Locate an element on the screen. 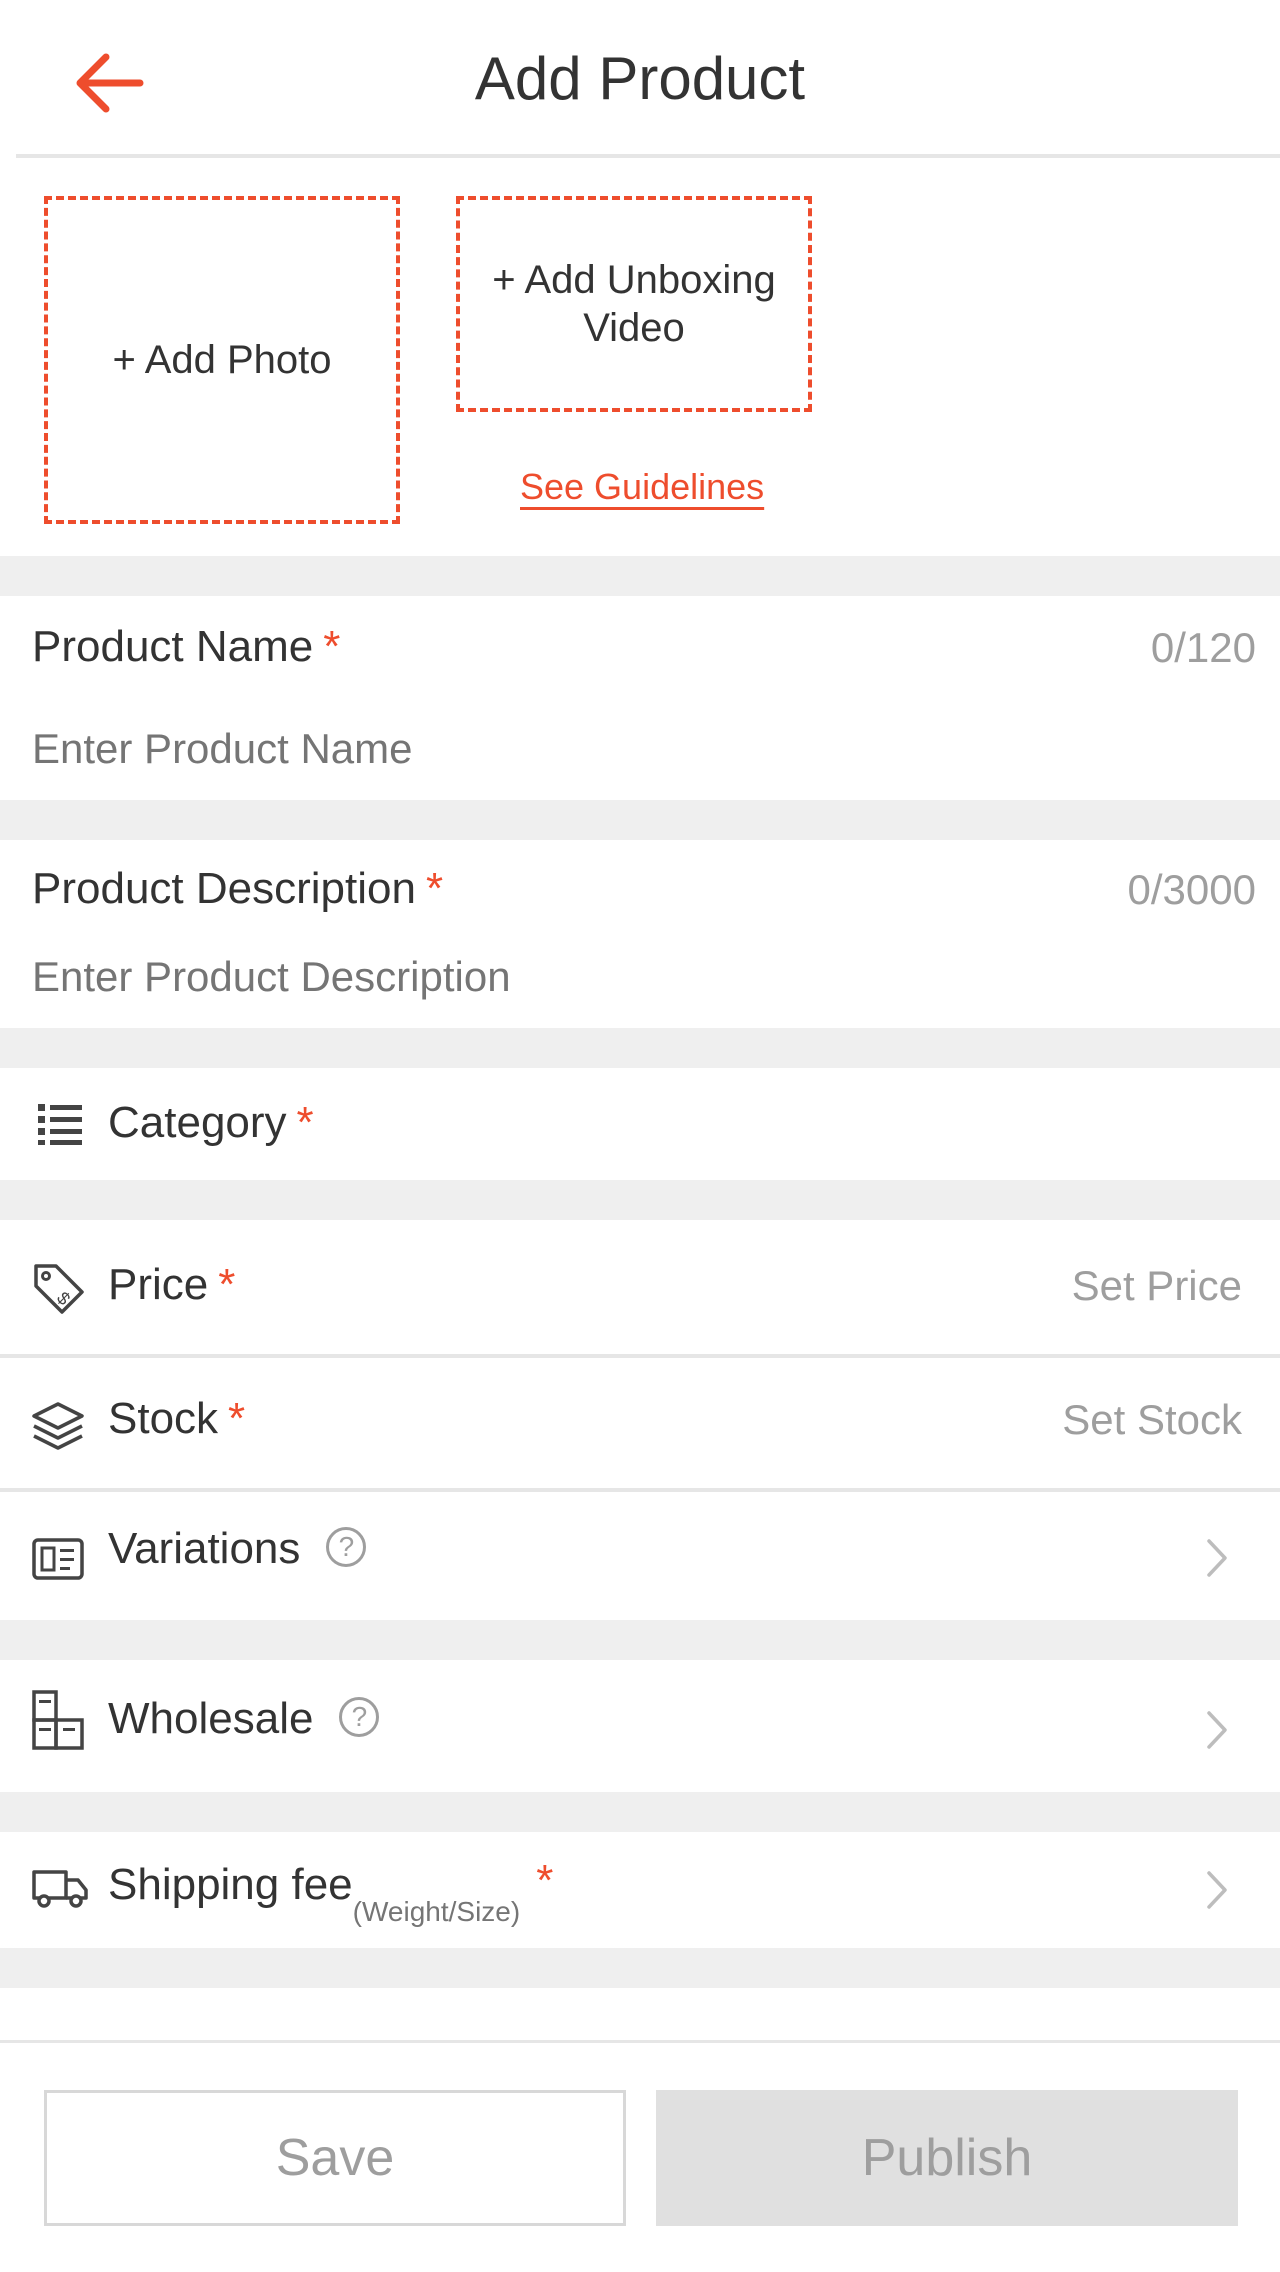 This screenshot has height=2272, width=1280. set-stock-value: Set Stock is located at coordinates (1152, 1419).